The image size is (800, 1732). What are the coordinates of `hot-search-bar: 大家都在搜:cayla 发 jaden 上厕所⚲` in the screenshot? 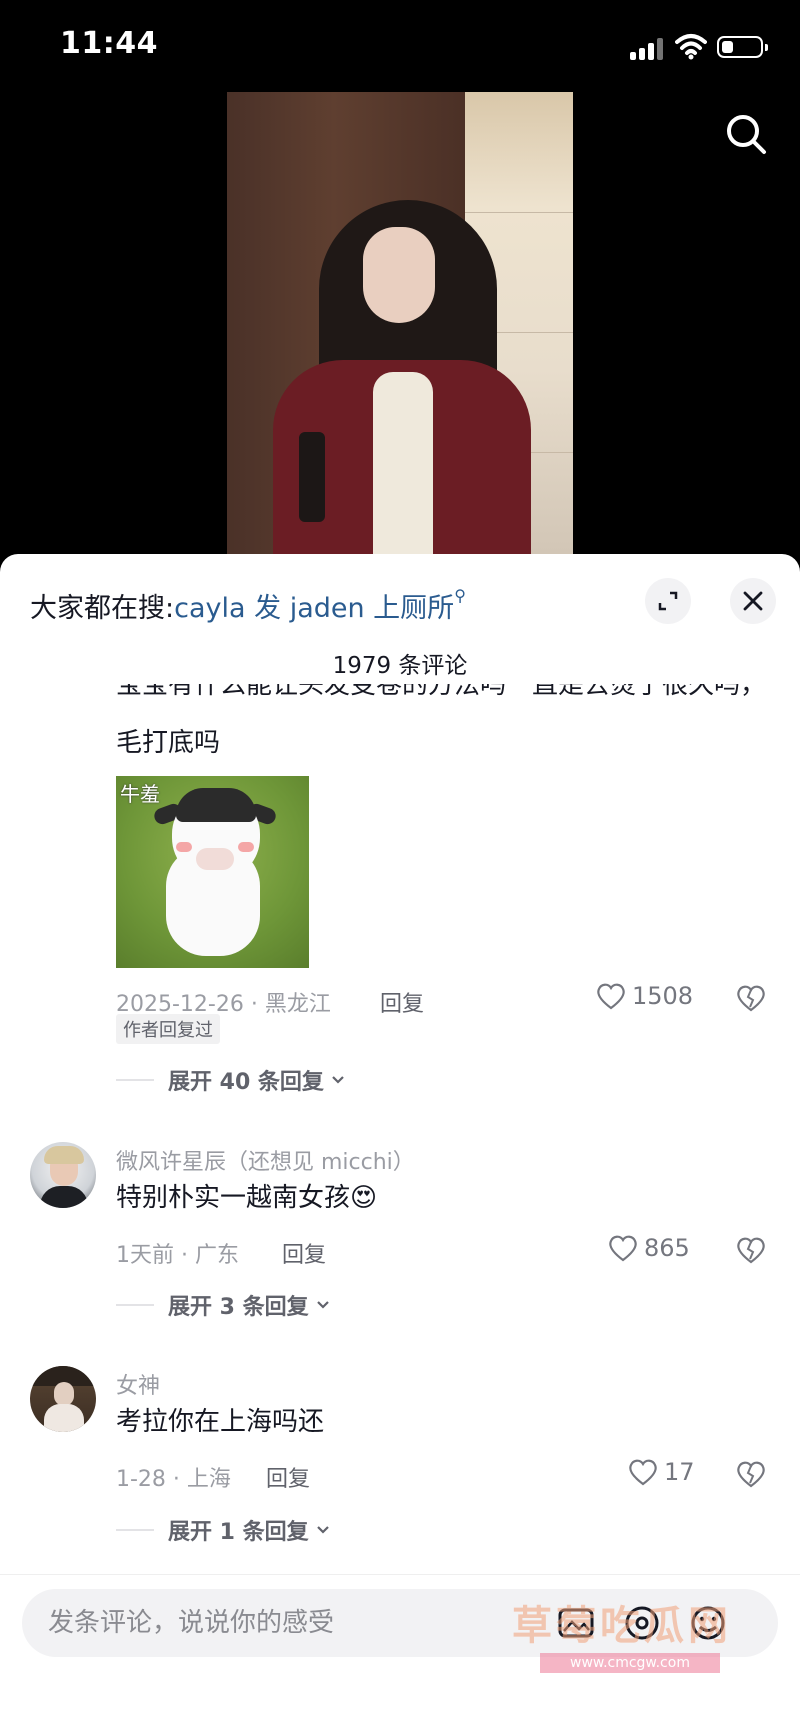 It's located at (248, 605).